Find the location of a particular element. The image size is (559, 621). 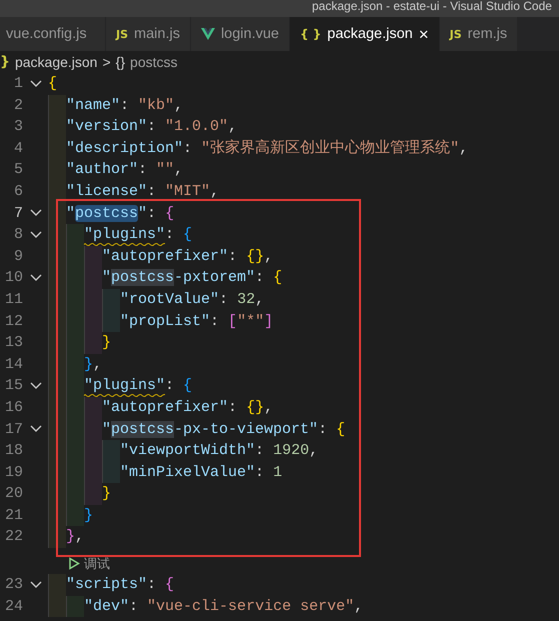

braces-icon: {} is located at coordinates (121, 62).